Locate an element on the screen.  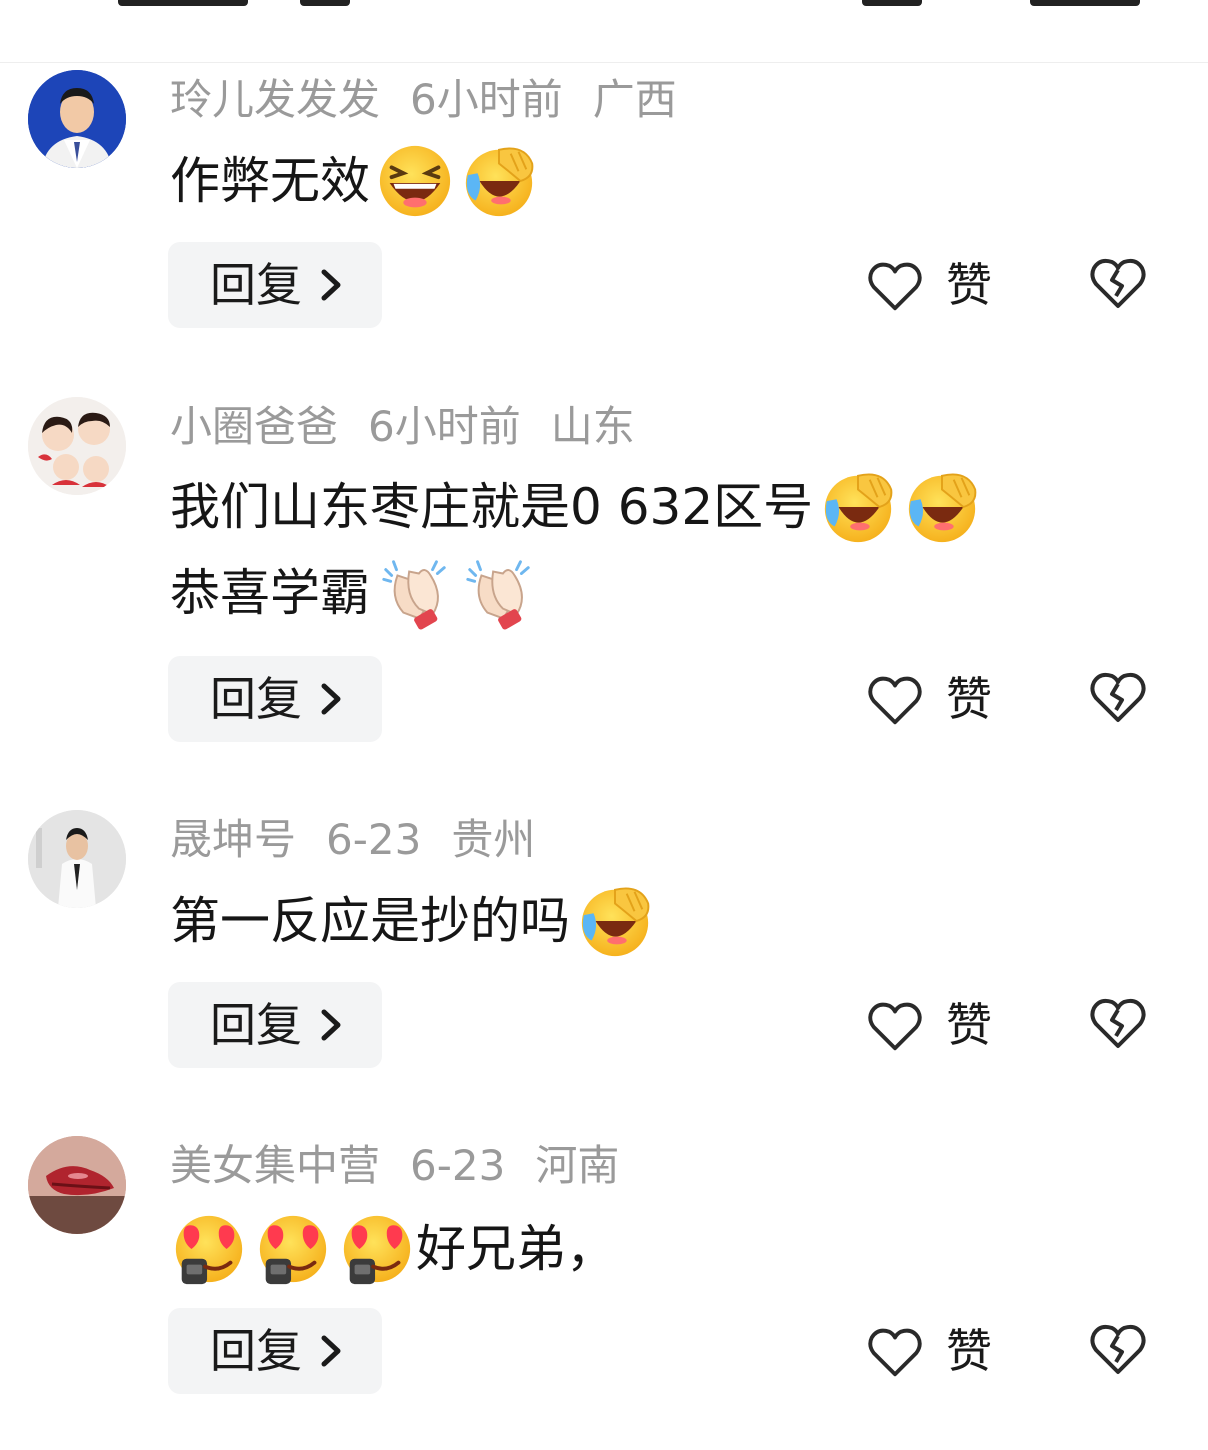
comment-text: 第一反应是抄的吗 is located at coordinates (412, 921).